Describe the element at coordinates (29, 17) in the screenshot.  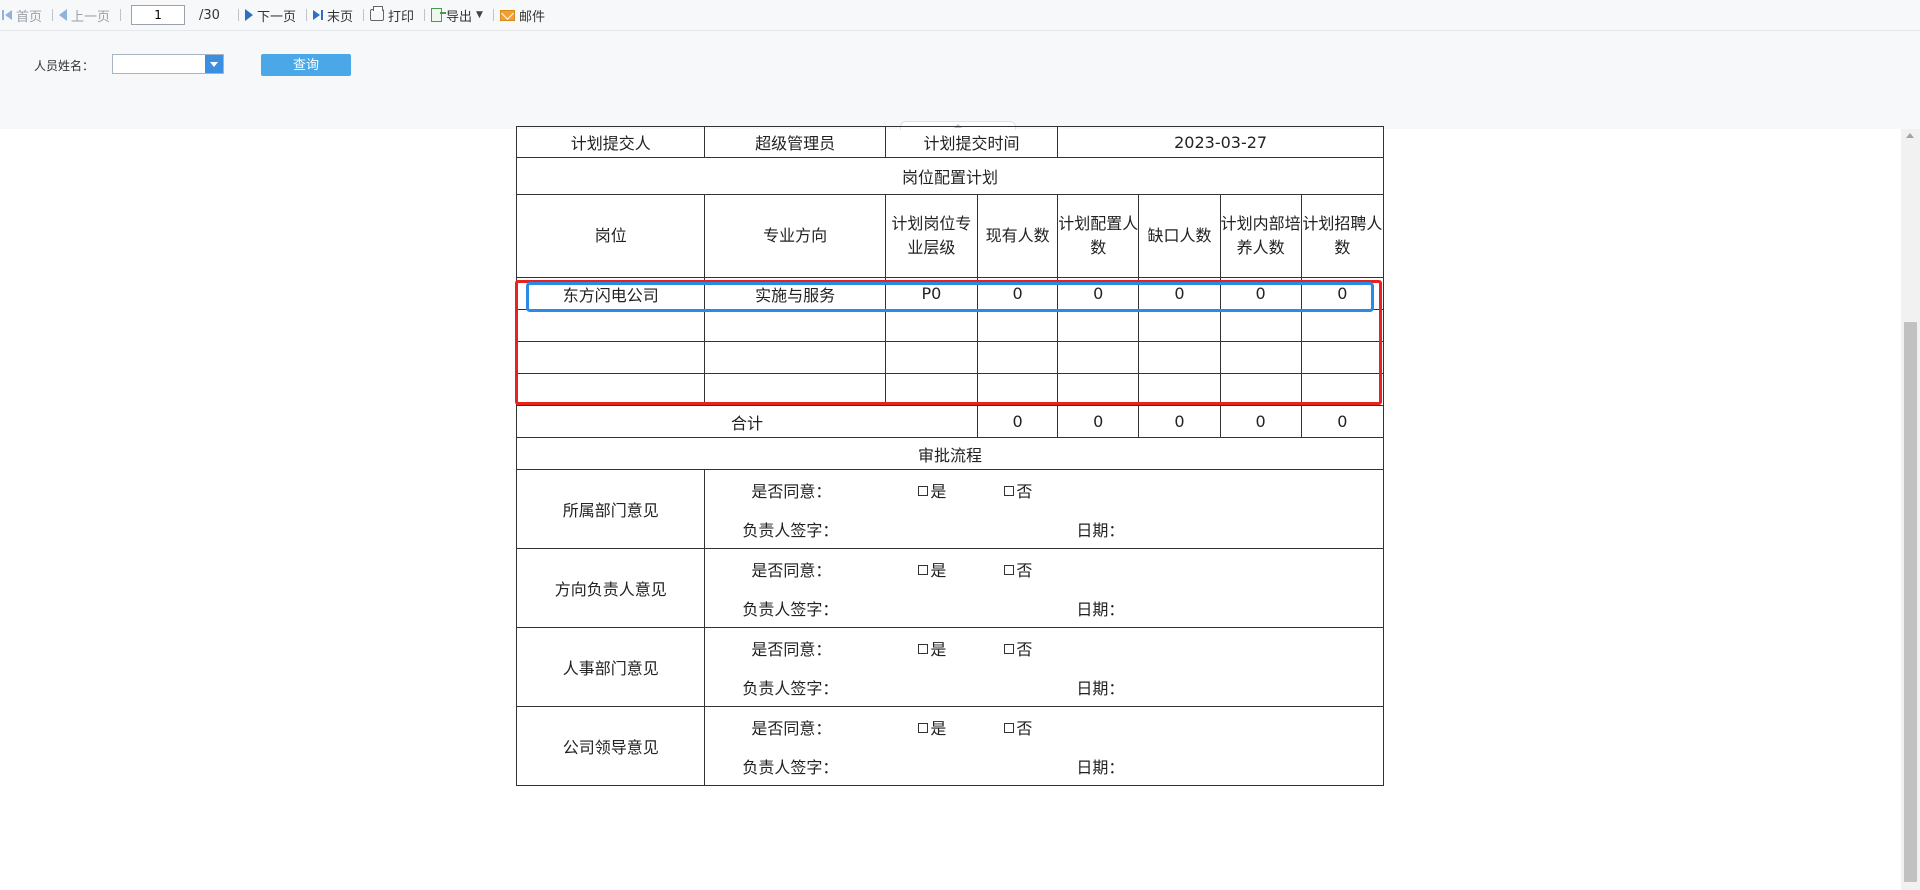
I see `first-page-label: 首页` at that location.